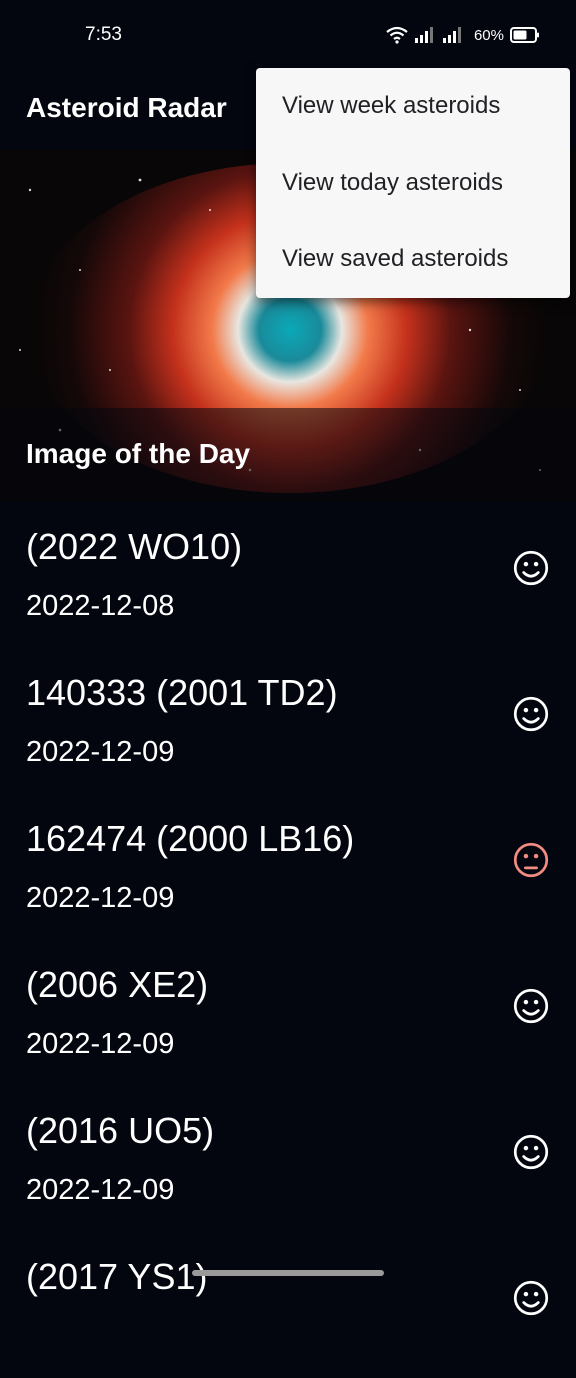  I want to click on status-bar: 7:53 60%, so click(288, 35).